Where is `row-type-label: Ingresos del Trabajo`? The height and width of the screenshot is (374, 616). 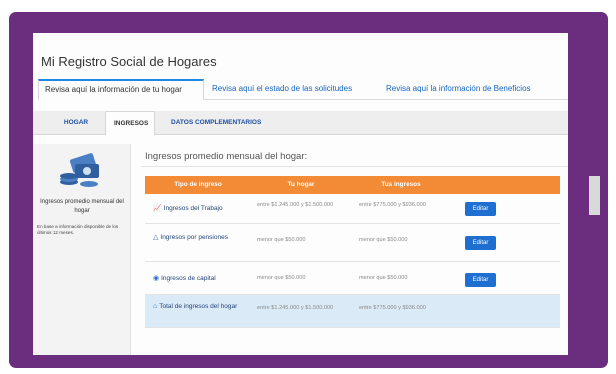
row-type-label: Ingresos del Trabajo is located at coordinates (193, 208).